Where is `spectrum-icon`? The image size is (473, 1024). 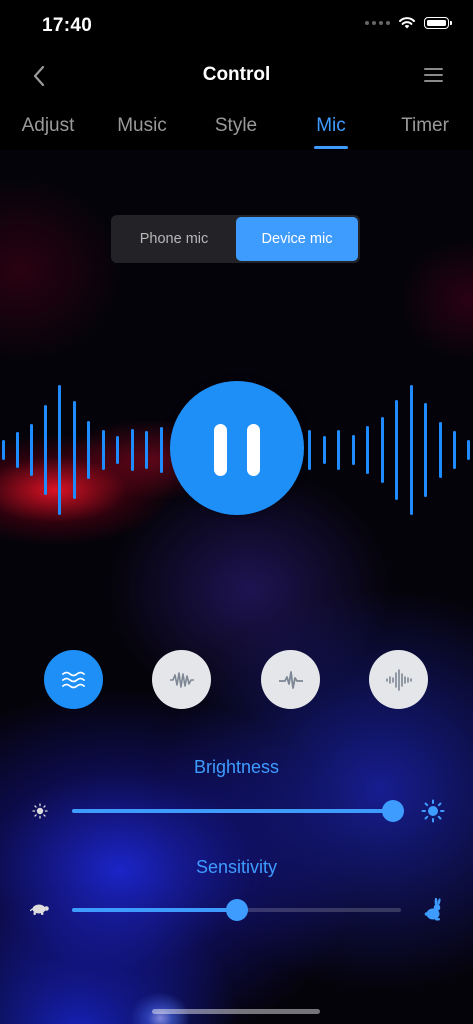
spectrum-icon is located at coordinates (398, 679).